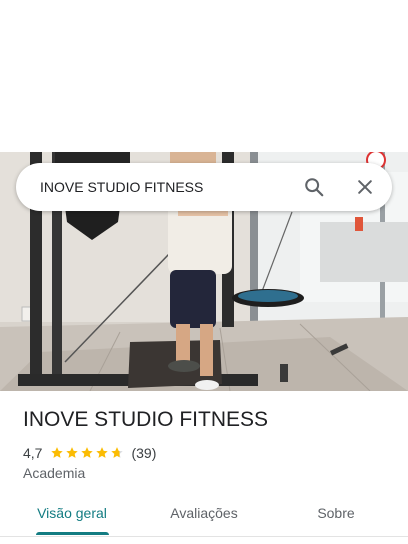 This screenshot has height=544, width=408. Describe the element at coordinates (365, 187) in the screenshot. I see `close-icon` at that location.